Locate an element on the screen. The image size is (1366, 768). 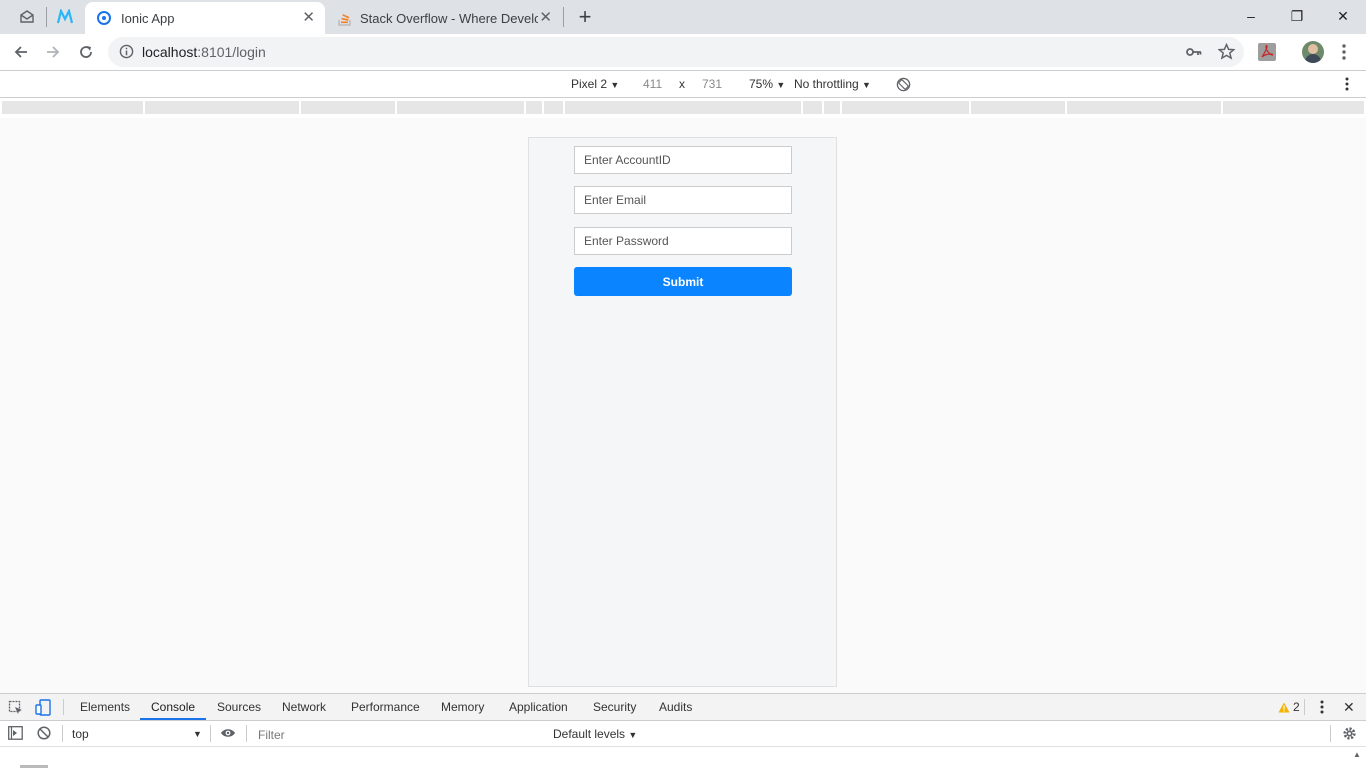
log-levels-select: Default levels ▼ is located at coordinates (595, 734).